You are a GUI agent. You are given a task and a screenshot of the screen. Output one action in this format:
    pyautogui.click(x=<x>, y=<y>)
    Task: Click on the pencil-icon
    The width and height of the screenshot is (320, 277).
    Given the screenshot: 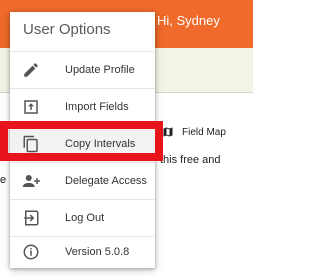 What is the action you would take?
    pyautogui.click(x=31, y=70)
    